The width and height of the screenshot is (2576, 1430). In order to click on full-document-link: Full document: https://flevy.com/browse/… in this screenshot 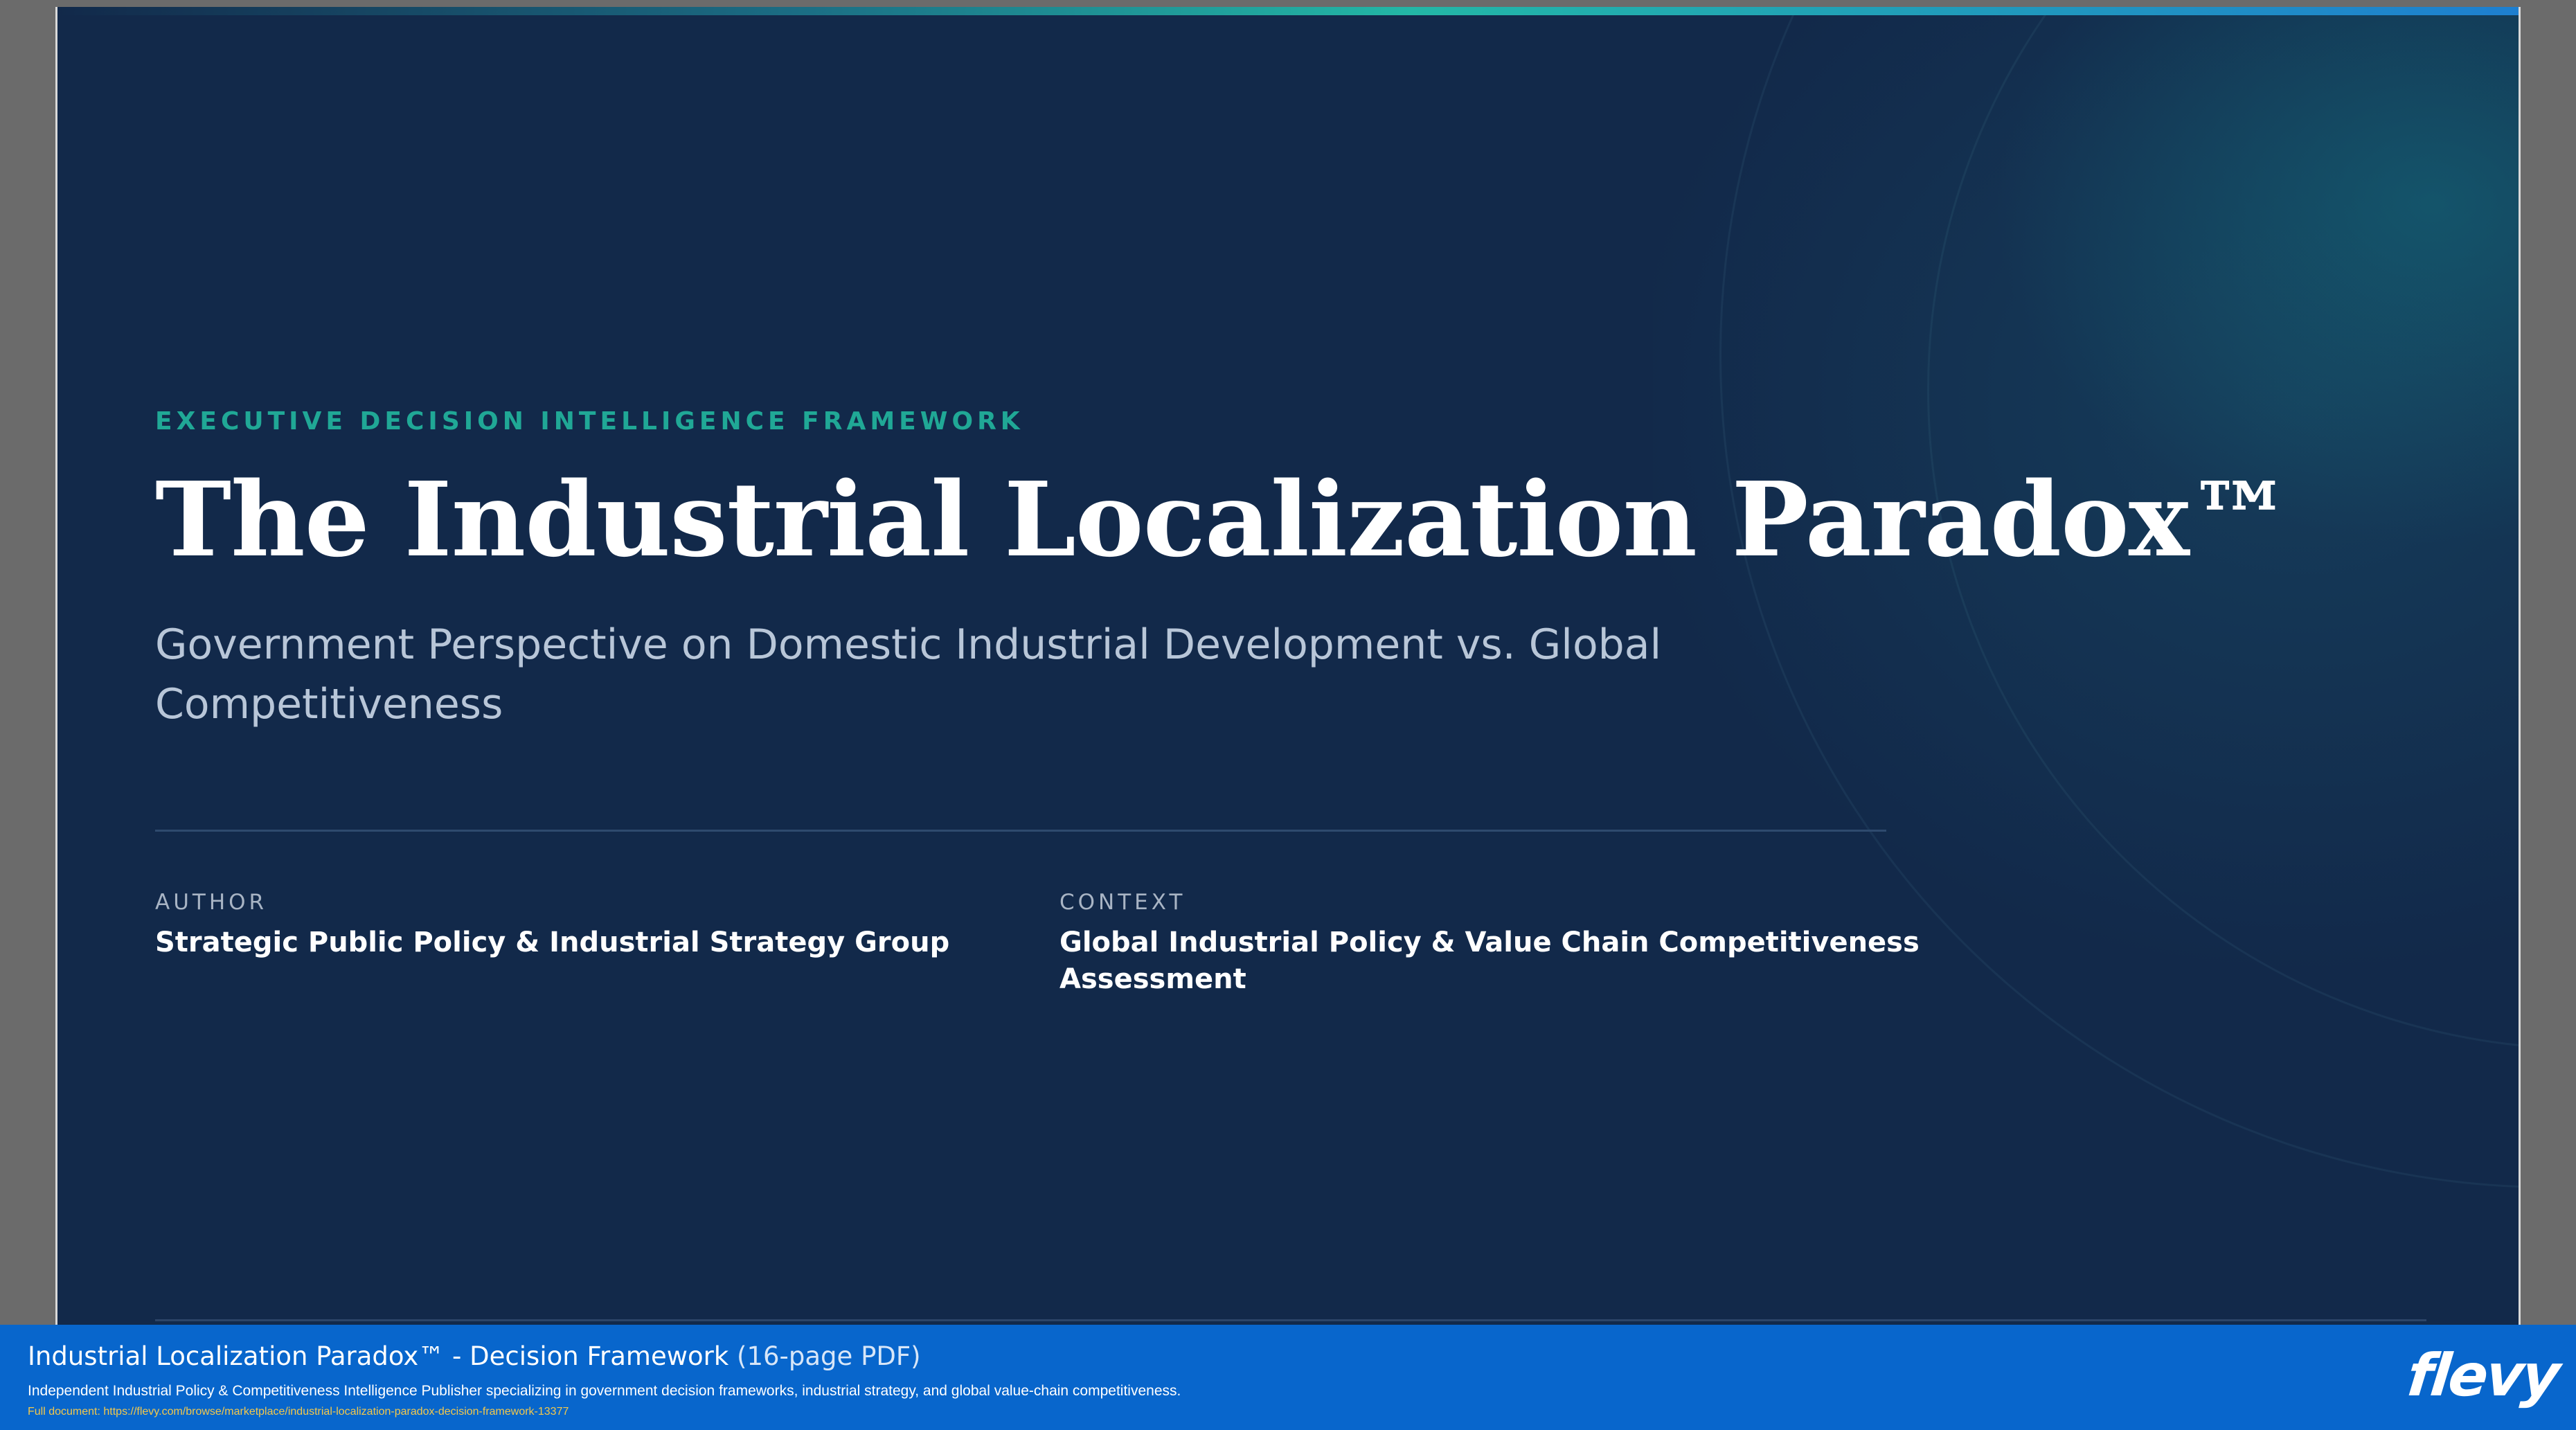, I will do `click(298, 1412)`.